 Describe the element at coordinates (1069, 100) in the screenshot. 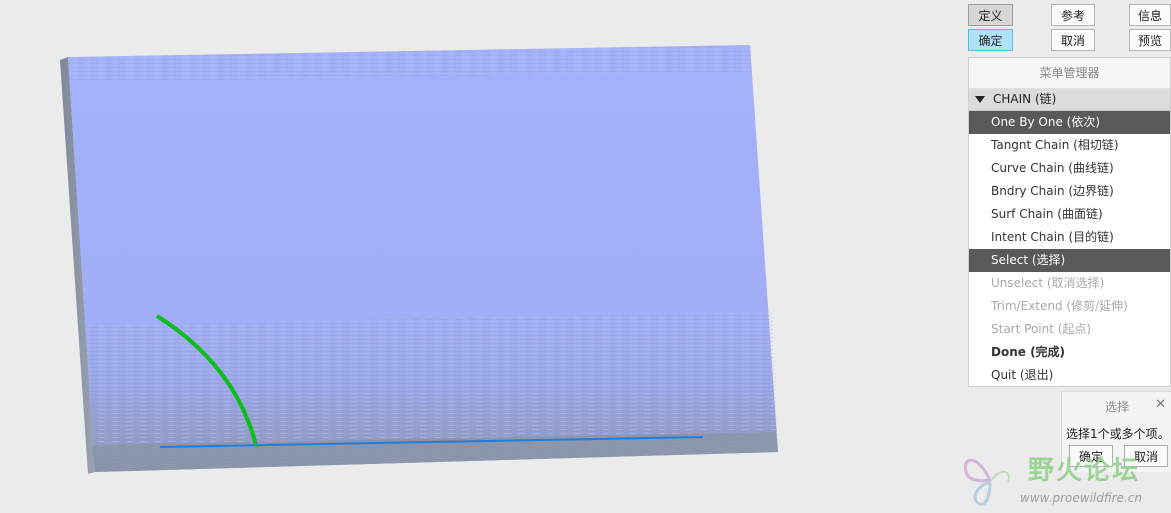

I see `menu-header-chain: CHAIN (链)` at that location.